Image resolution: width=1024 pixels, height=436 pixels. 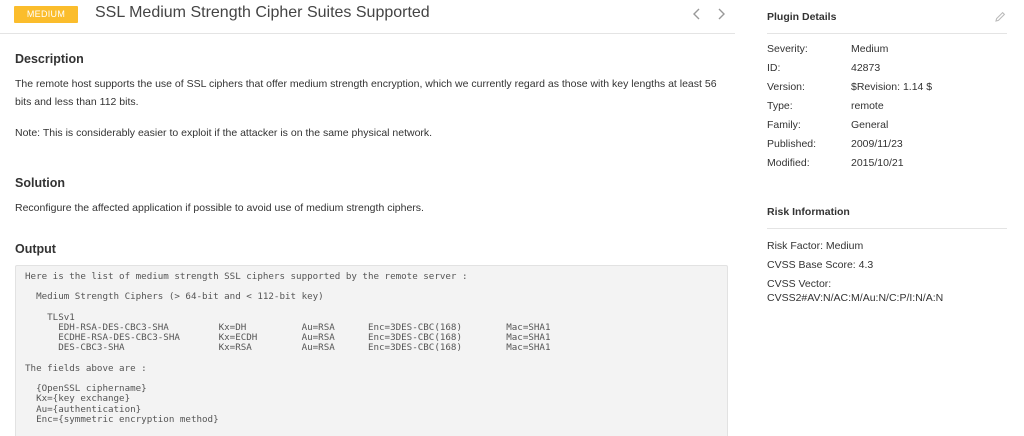 I want to click on detail-label-type: Type:, so click(x=780, y=106).